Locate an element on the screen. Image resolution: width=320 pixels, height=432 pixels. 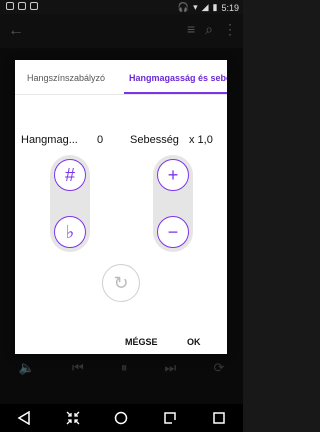
recents-nav-button is located at coordinates (219, 418).